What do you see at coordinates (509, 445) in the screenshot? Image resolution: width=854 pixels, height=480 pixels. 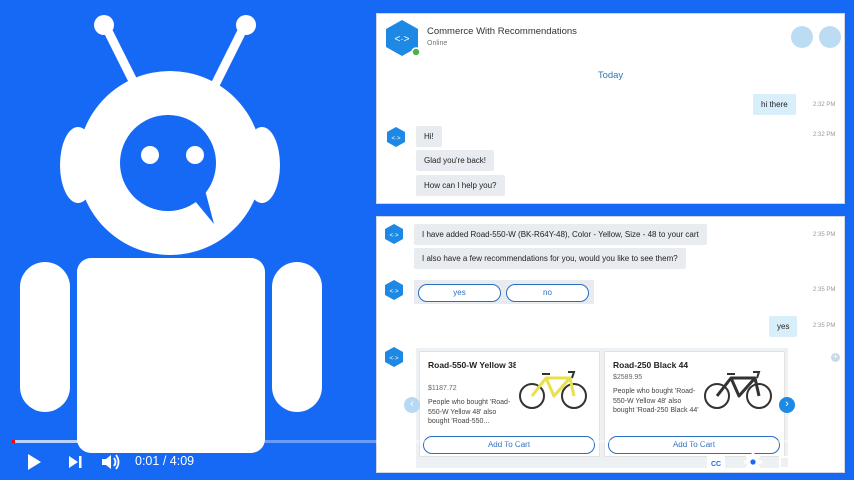 I see `add-to-cart-button: Add To Cart` at bounding box center [509, 445].